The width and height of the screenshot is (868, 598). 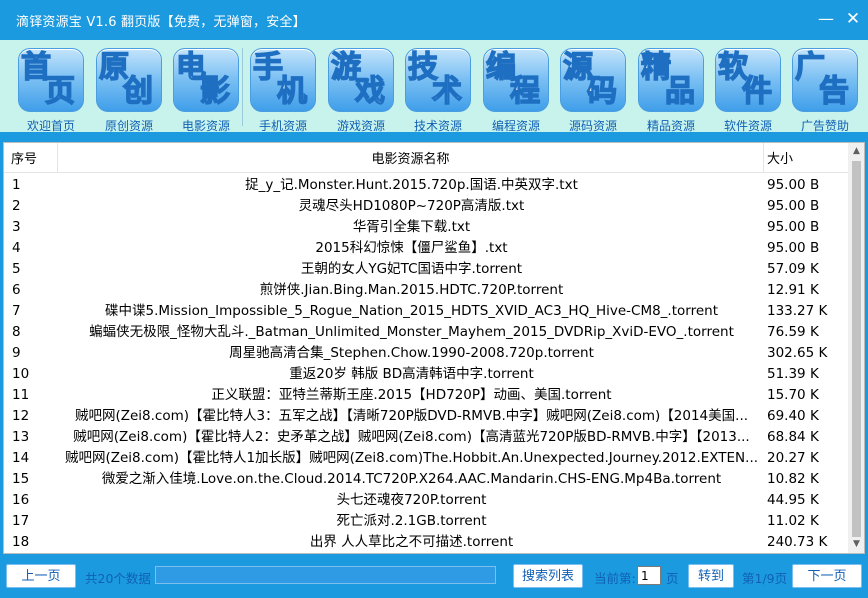 I want to click on total-count-text: 共20个数据, so click(x=118, y=578).